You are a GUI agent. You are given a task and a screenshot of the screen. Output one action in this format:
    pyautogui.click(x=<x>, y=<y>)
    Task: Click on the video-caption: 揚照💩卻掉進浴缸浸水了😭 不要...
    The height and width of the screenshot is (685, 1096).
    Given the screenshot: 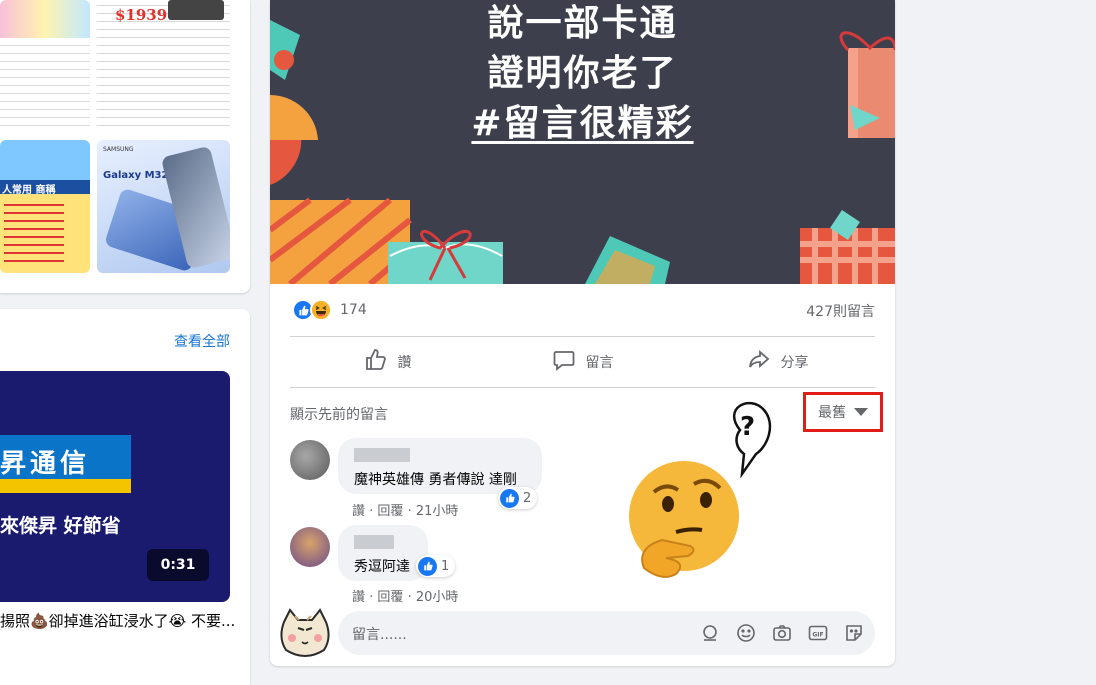 What is the action you would take?
    pyautogui.click(x=120, y=620)
    